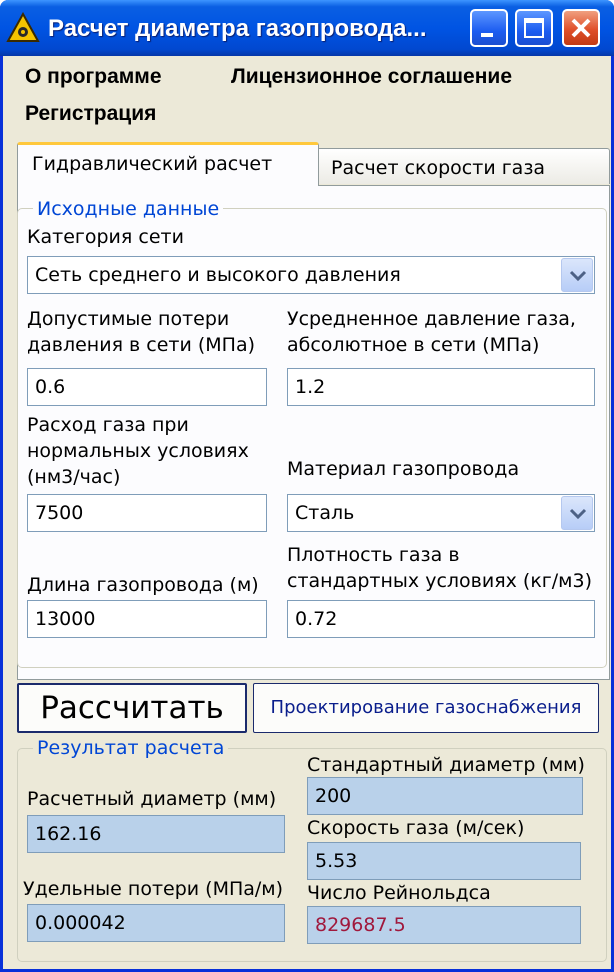 The height and width of the screenshot is (972, 614). I want to click on maximize-button, so click(534, 28).